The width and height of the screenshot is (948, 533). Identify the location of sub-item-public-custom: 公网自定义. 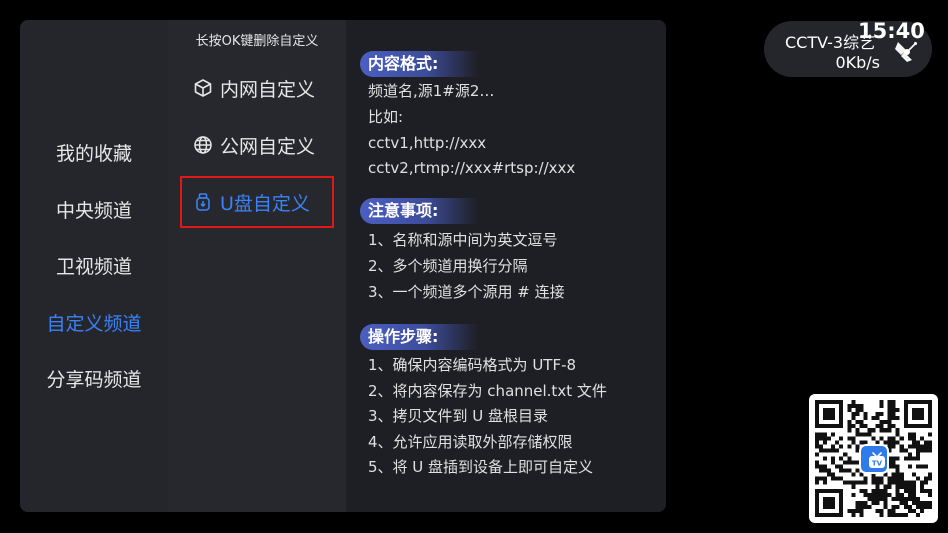
(253, 145).